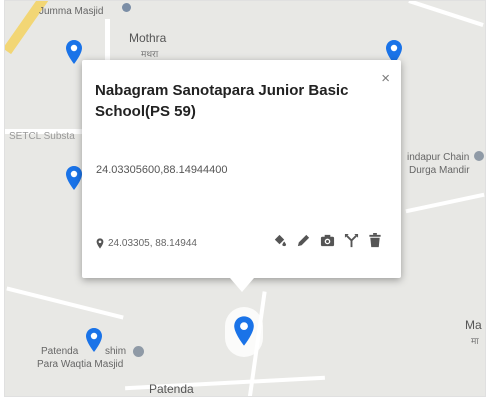 The width and height of the screenshot is (488, 401). I want to click on paint-bucket-icon, so click(279, 240).